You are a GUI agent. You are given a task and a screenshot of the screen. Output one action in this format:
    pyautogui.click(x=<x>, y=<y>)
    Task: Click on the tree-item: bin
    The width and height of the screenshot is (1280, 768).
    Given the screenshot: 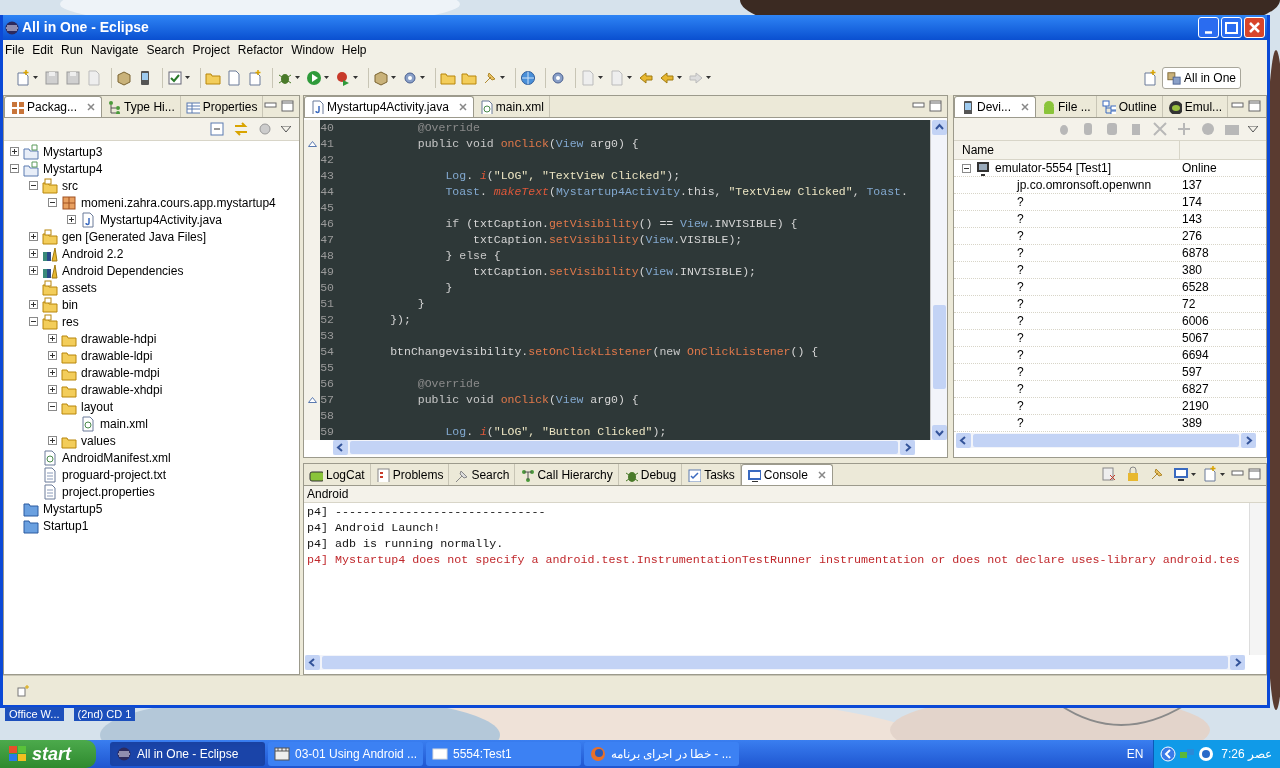 What is the action you would take?
    pyautogui.click(x=70, y=304)
    